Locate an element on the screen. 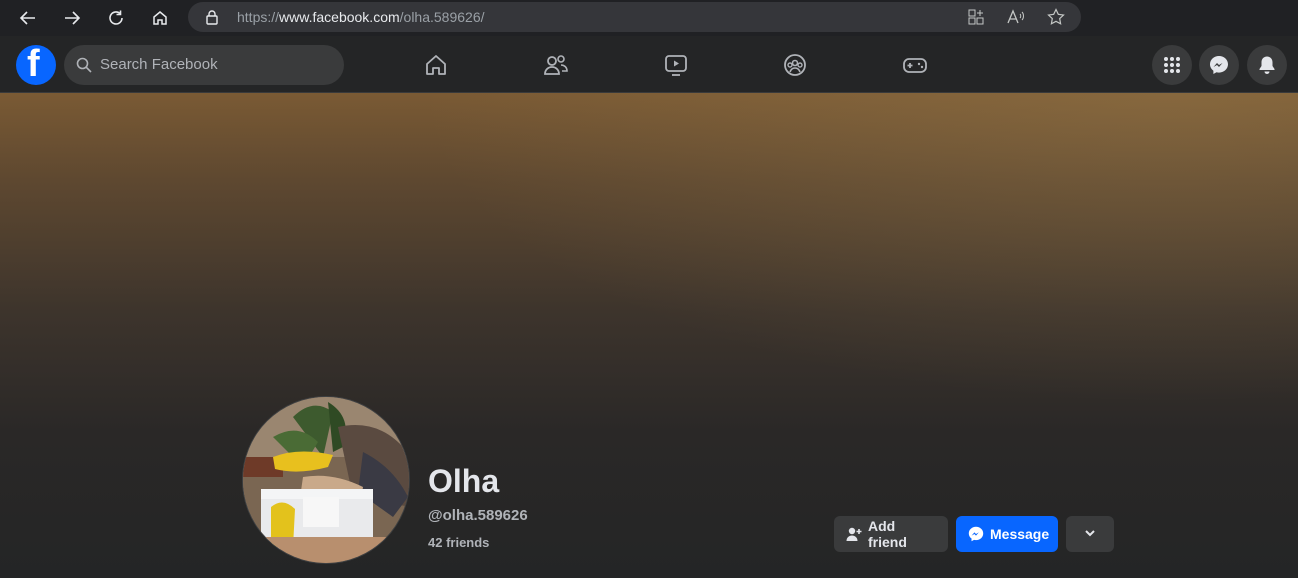  add-friend-label: Add friend is located at coordinates (887, 534).